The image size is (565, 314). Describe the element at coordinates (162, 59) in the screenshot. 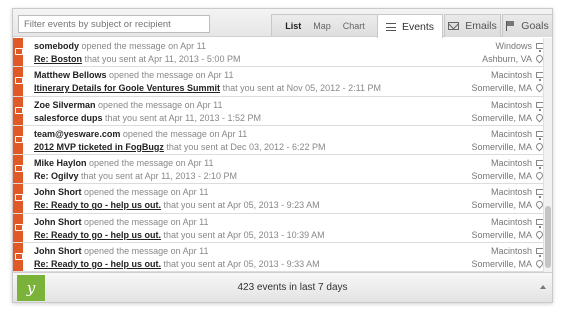

I see `sent-time: that you sent at Apr 11, 2013 - 5:00 PM` at that location.